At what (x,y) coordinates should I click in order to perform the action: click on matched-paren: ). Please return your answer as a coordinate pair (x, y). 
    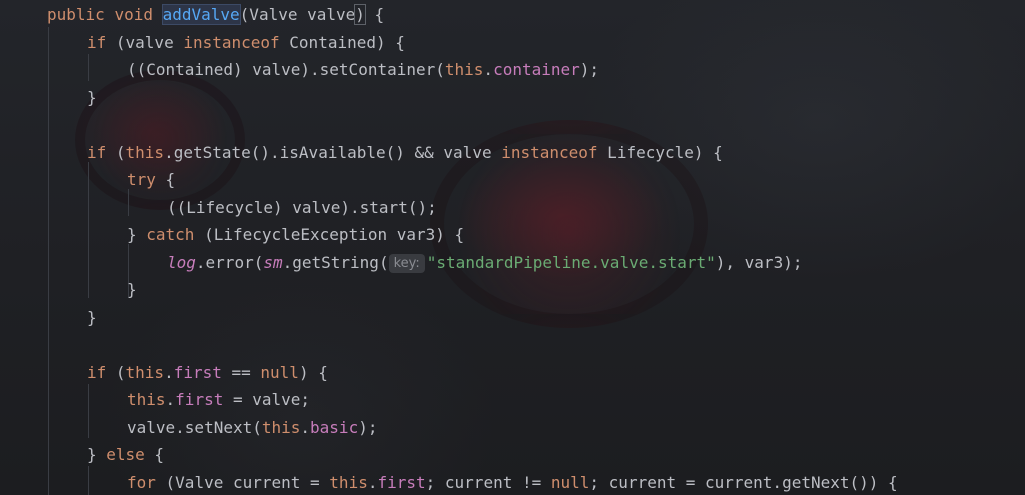
    Looking at the image, I should click on (360, 14).